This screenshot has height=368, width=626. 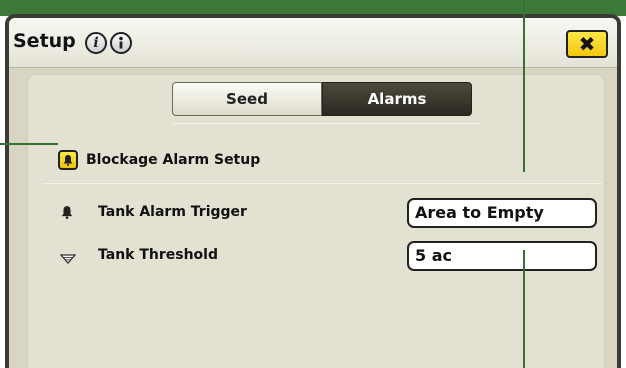 What do you see at coordinates (172, 212) in the screenshot?
I see `tank-alarm-trigger-label: Tank Alarm Trigger` at bounding box center [172, 212].